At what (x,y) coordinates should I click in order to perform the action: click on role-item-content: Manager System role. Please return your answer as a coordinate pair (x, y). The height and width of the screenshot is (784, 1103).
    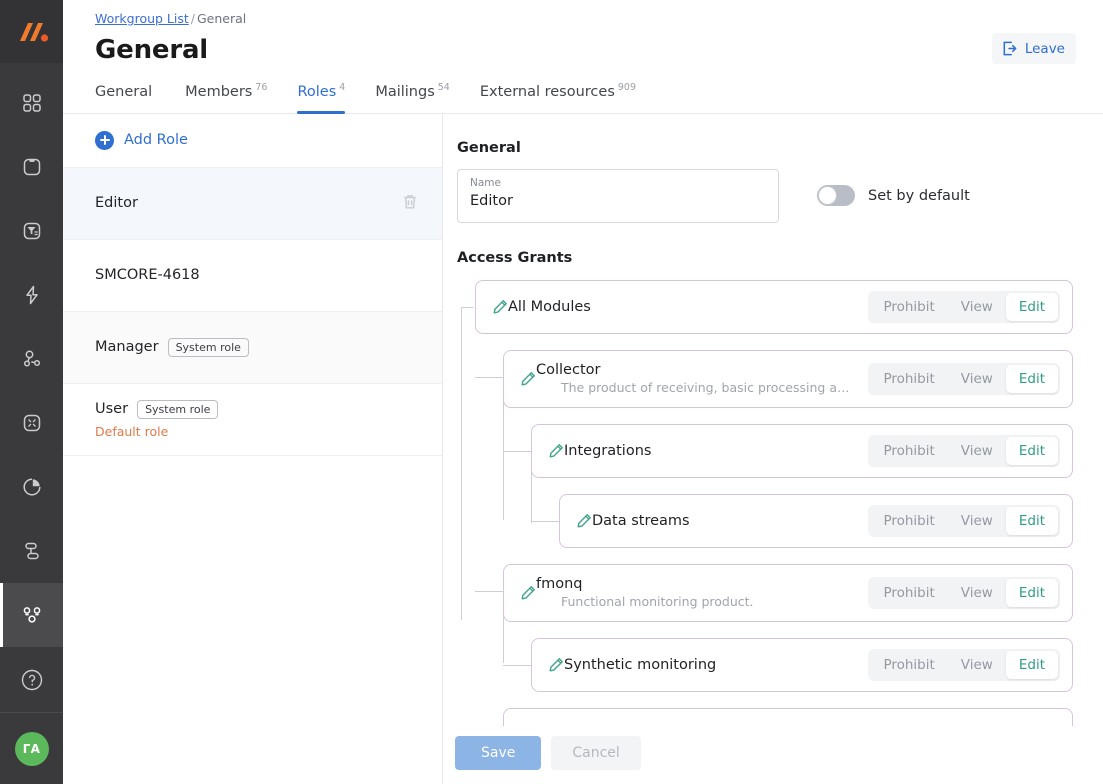
    Looking at the image, I should click on (258, 347).